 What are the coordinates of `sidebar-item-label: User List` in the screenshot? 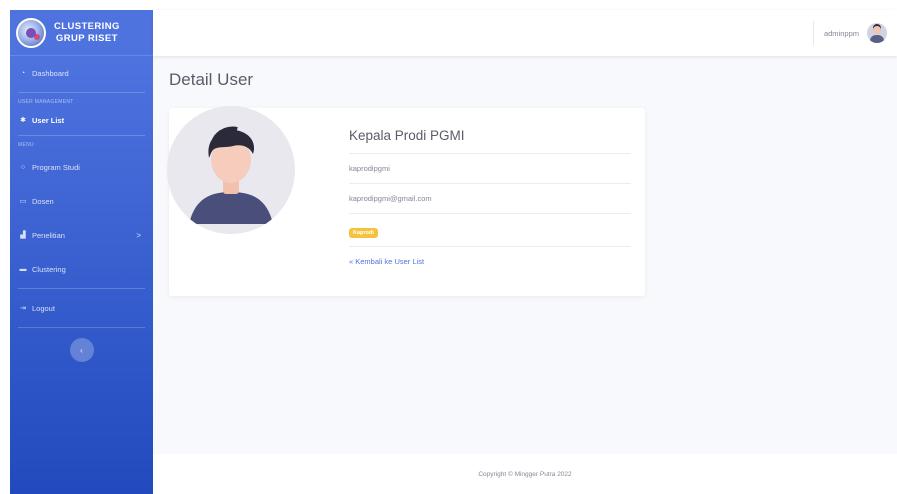 It's located at (48, 120).